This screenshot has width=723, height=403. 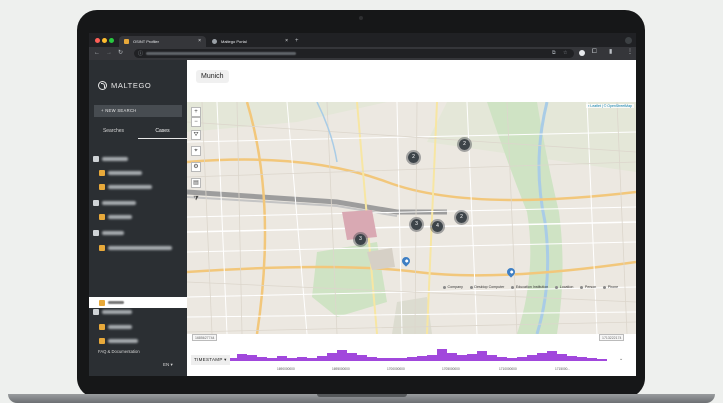 I want to click on timeline-tick: 1690000000, so click(x=286, y=369).